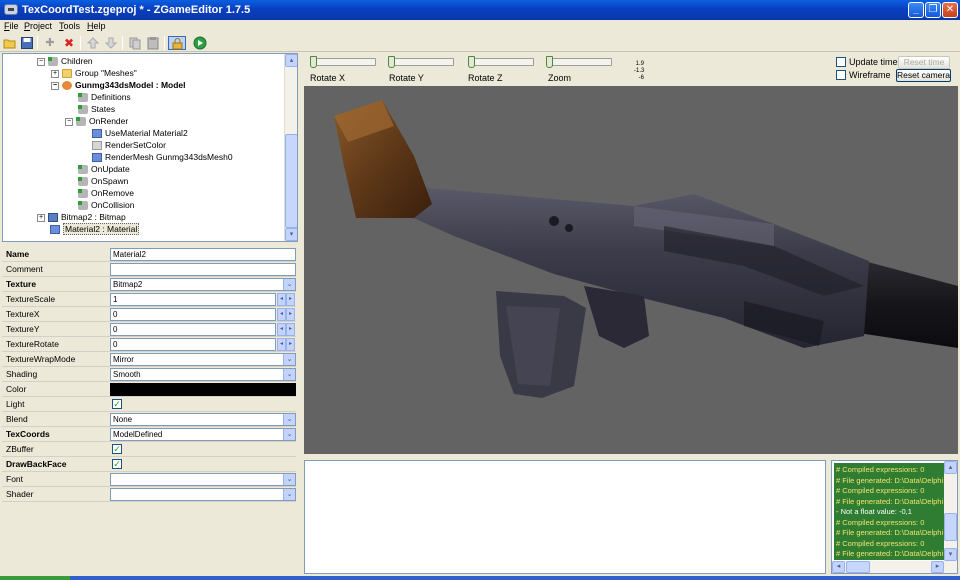 Image resolution: width=960 pixels, height=580 pixels. What do you see at coordinates (69, 43) in the screenshot?
I see `delete-icon: ✖` at bounding box center [69, 43].